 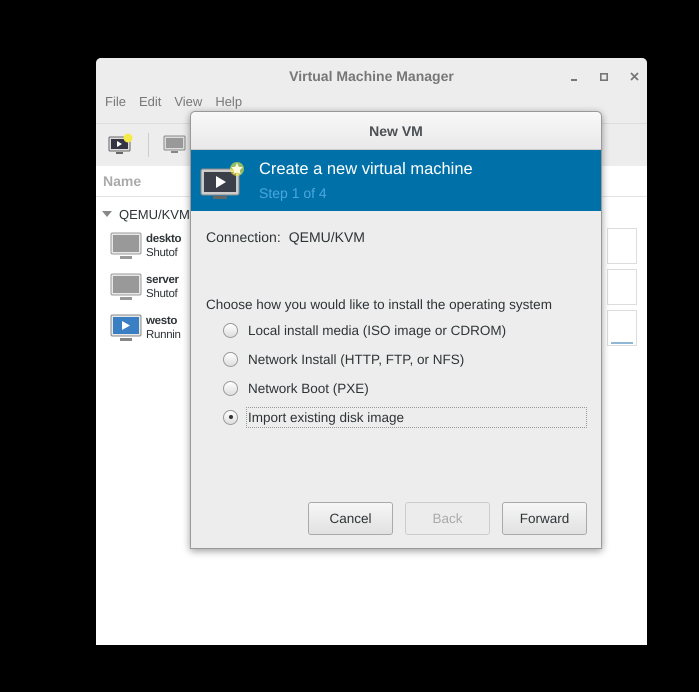 I want to click on dialog-button: Cancel, so click(x=350, y=518).